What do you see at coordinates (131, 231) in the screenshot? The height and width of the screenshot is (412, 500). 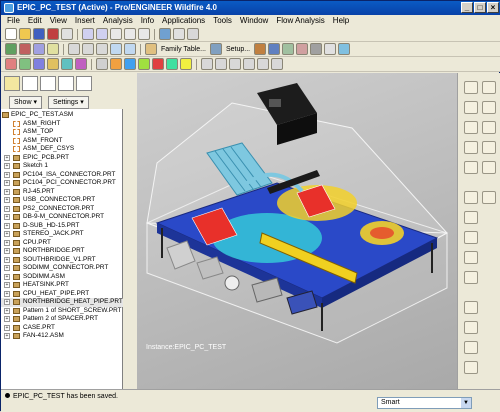 I see `panel-splitter` at bounding box center [131, 231].